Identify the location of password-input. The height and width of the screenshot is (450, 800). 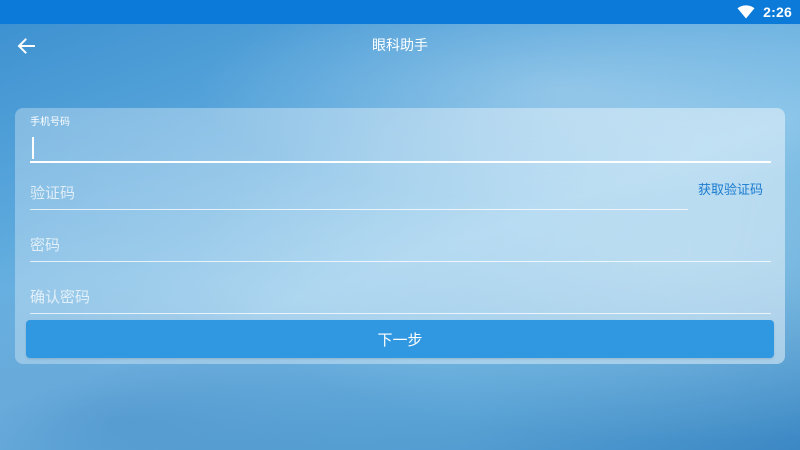
(400, 245).